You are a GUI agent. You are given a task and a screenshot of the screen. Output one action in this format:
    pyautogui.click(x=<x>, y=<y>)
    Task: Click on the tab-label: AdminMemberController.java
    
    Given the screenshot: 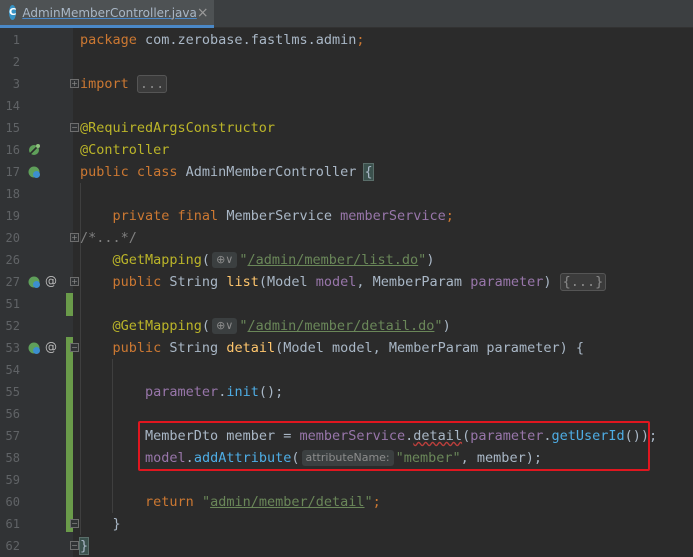 What is the action you would take?
    pyautogui.click(x=109, y=12)
    